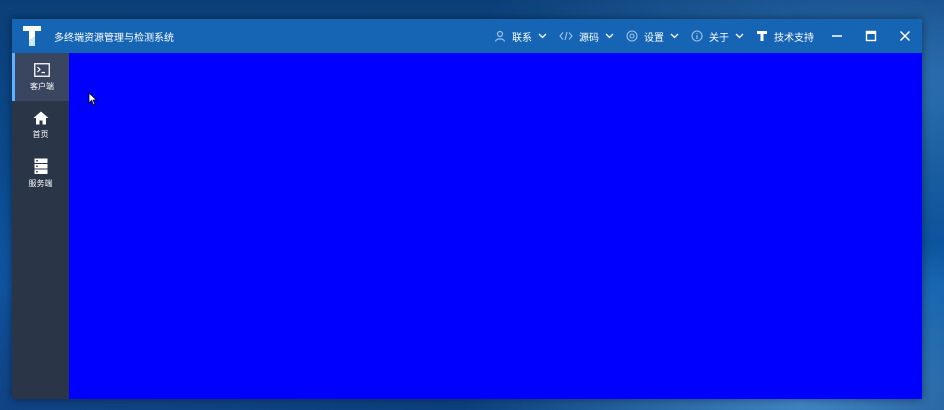 The height and width of the screenshot is (410, 944). I want to click on sidebar-item-client: 客户端, so click(40, 77).